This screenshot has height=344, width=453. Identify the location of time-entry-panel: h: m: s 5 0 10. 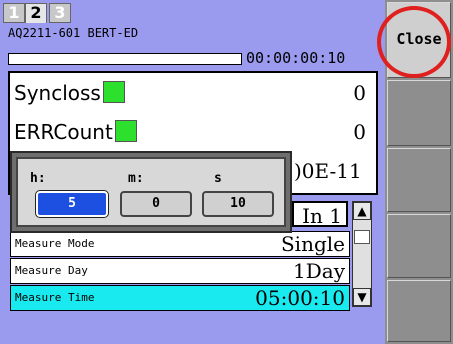
(151, 192).